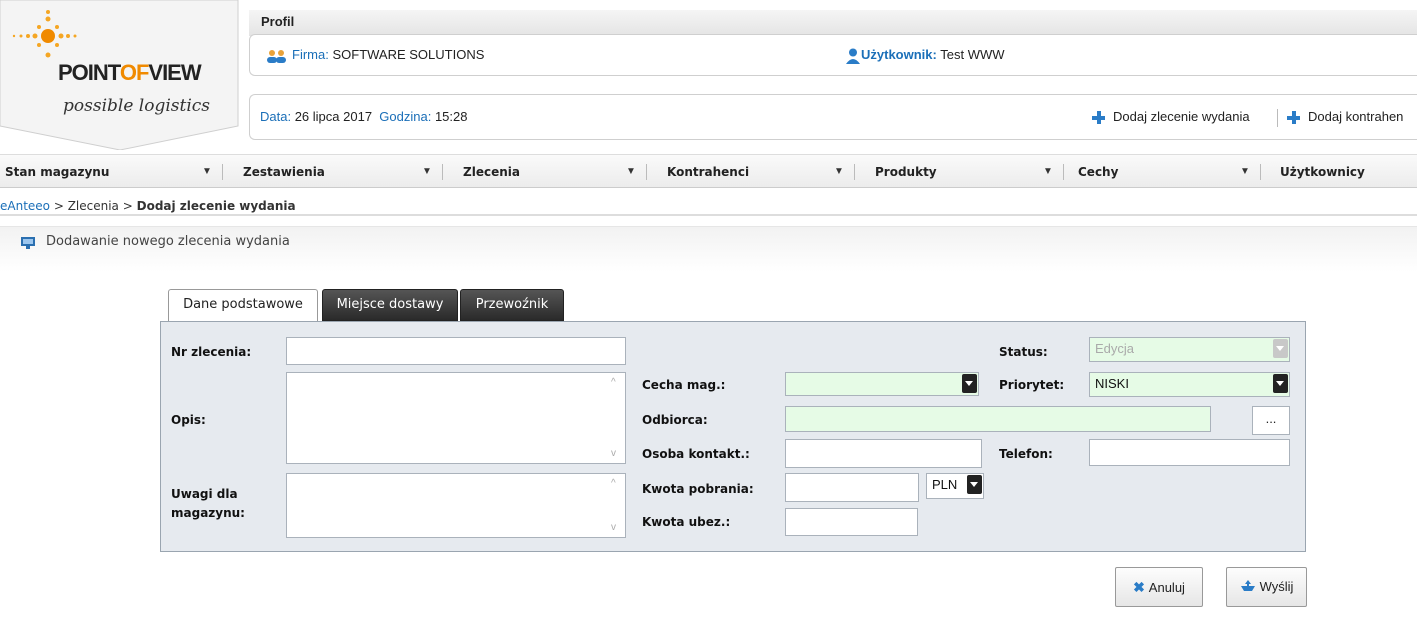  What do you see at coordinates (451, 116) in the screenshot?
I see `time-value: 15:28` at bounding box center [451, 116].